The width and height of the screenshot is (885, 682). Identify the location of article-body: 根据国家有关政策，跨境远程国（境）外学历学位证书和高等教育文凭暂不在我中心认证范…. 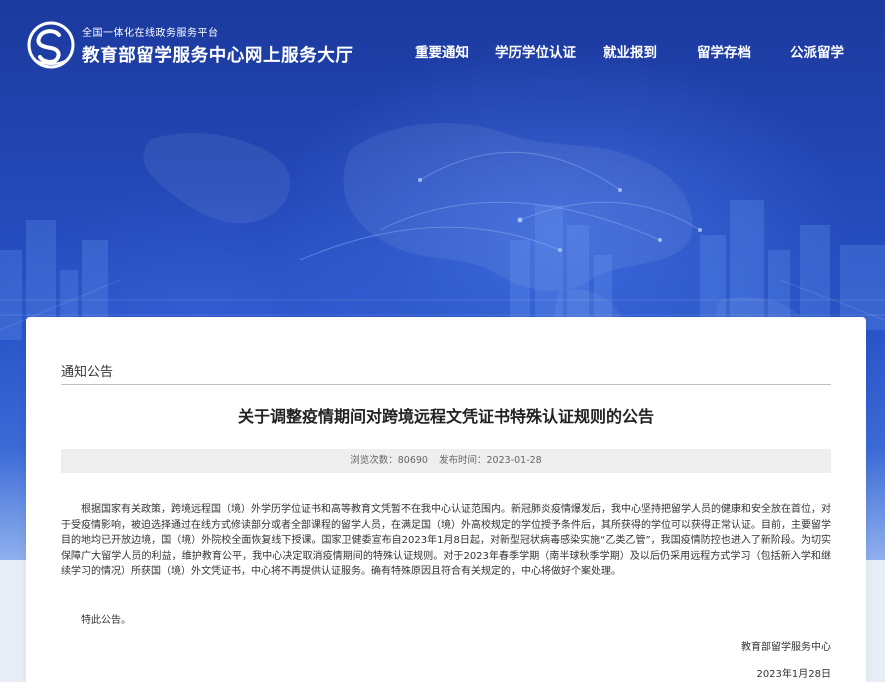
(446, 541).